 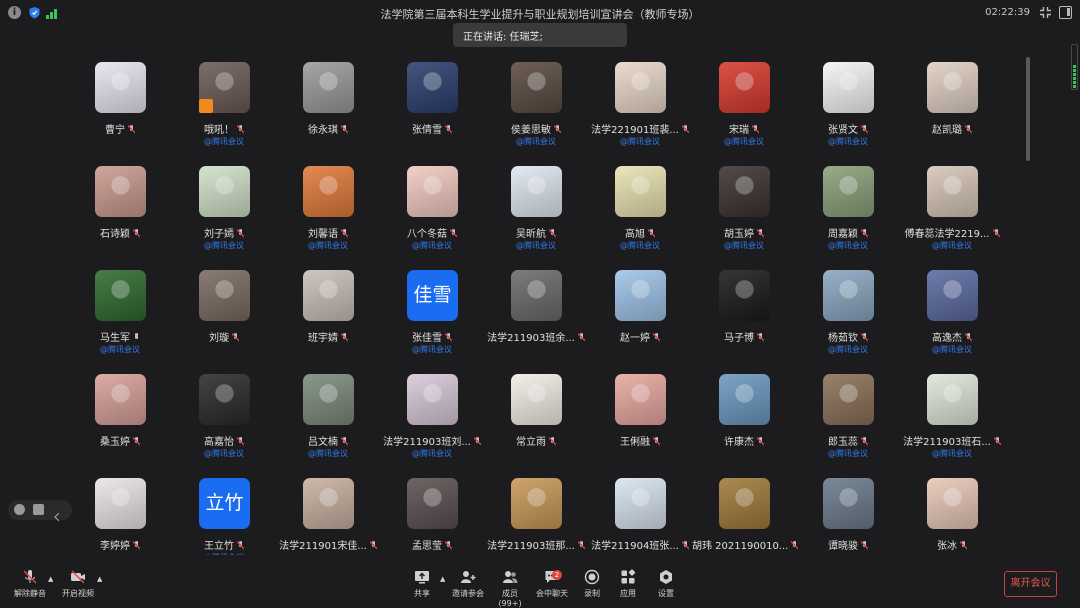 What do you see at coordinates (540, 35) in the screenshot?
I see `speaking-indicator: 正在讲话: 任瑞芝;` at bounding box center [540, 35].